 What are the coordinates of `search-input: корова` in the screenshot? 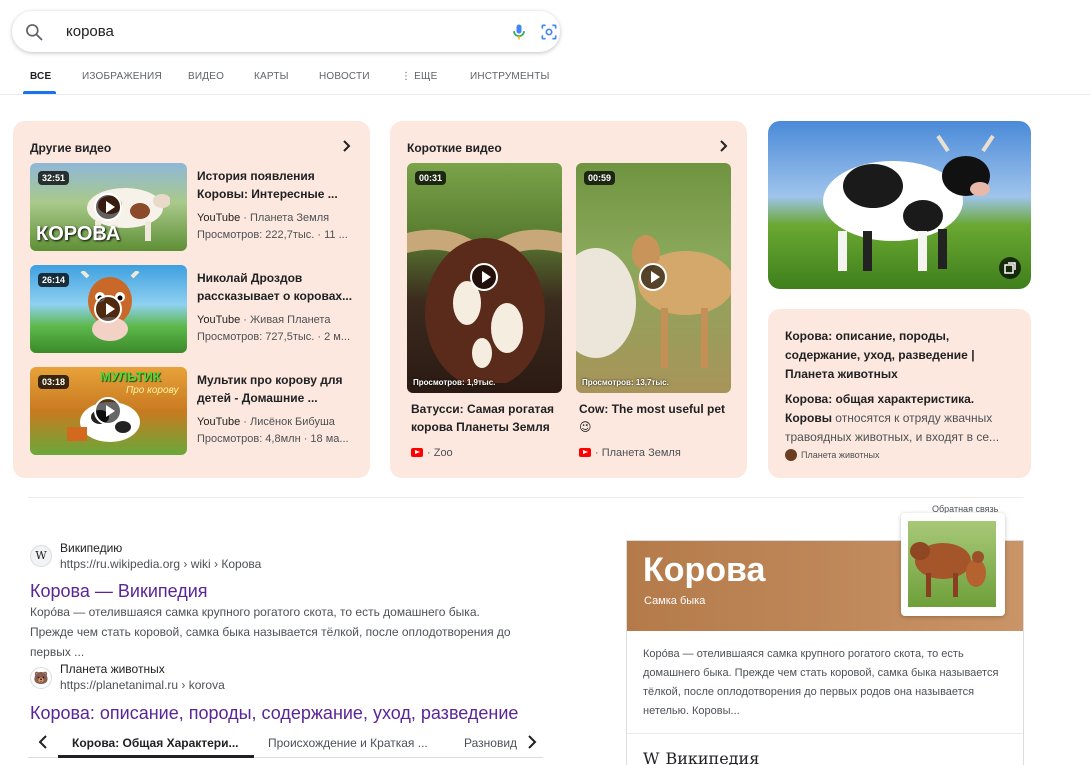 It's located at (90, 31).